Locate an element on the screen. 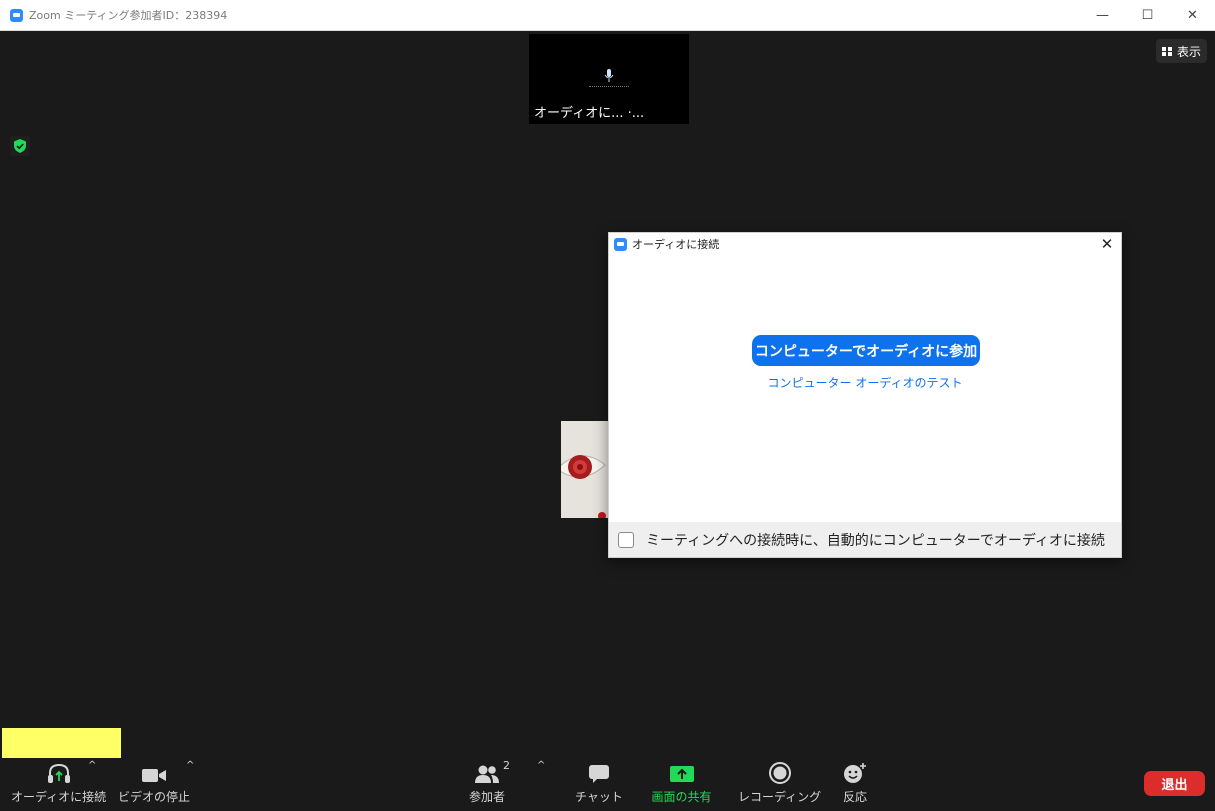 This screenshot has width=1215, height=811. stop-video-button: ビデオの停止 is located at coordinates (154, 782).